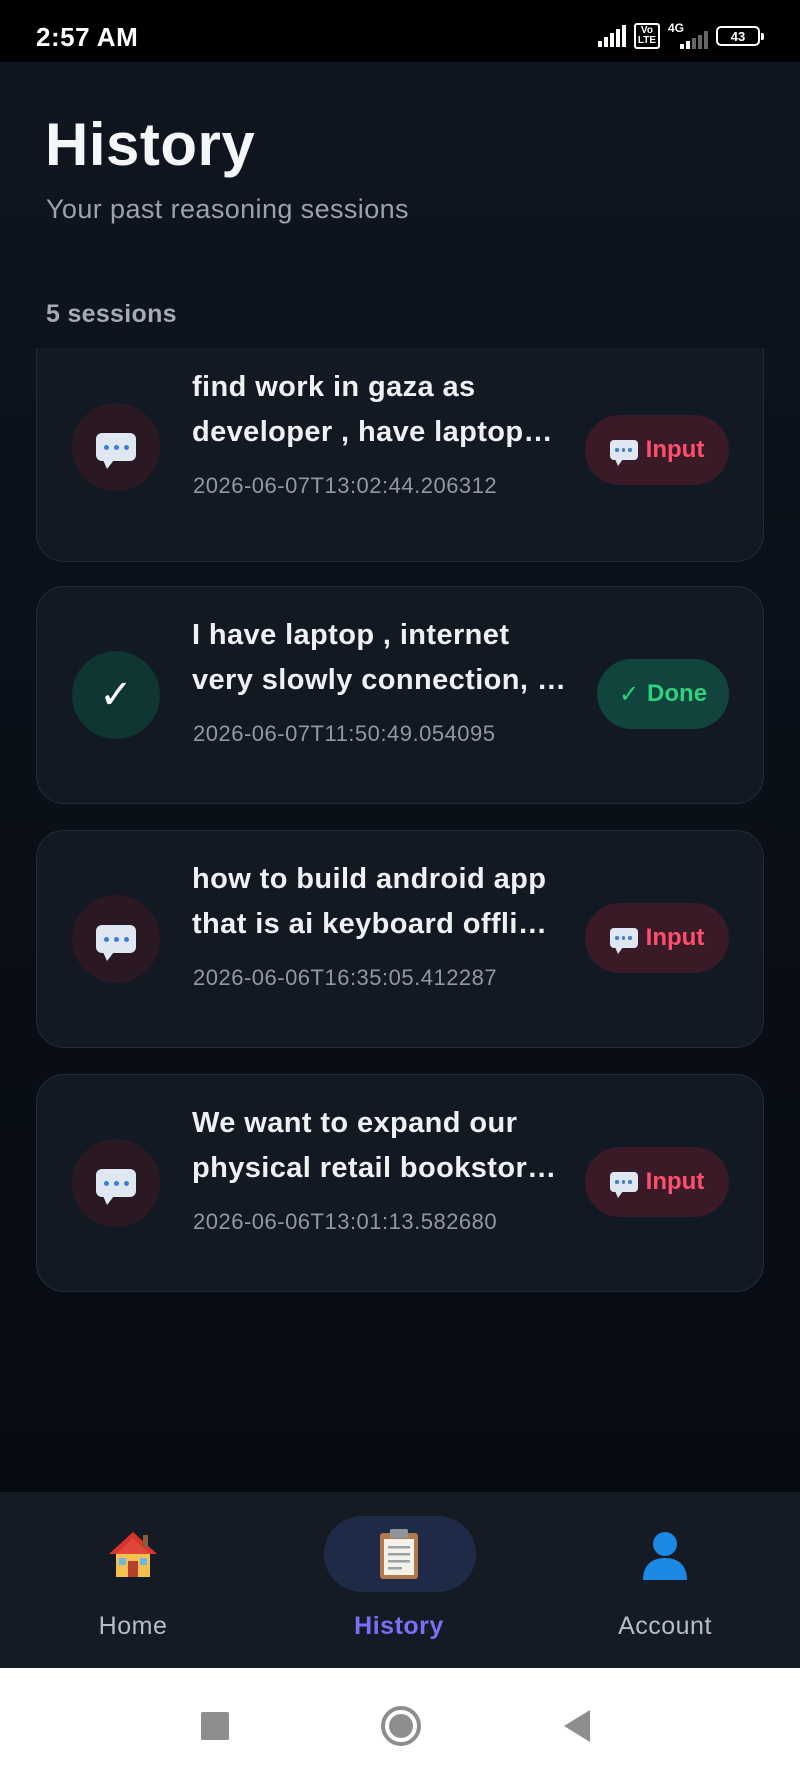 Image resolution: width=800 pixels, height=1778 pixels. I want to click on battery-level: 43, so click(738, 36).